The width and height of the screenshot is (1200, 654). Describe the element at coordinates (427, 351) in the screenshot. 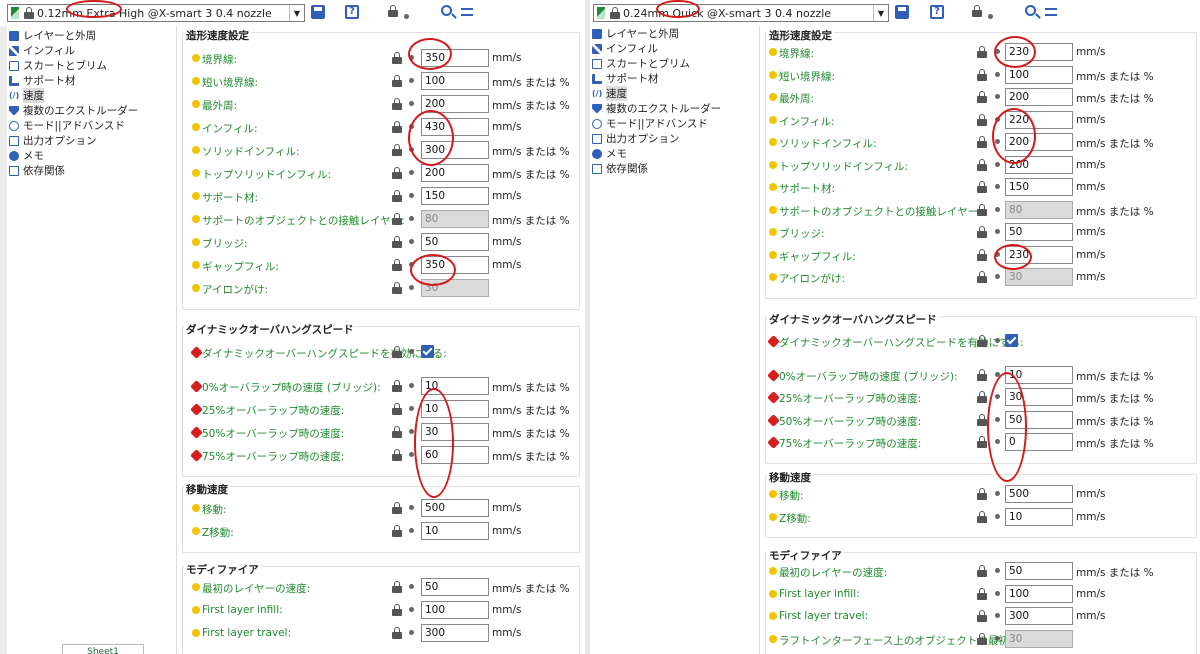

I see `enable-overhang-checkbox` at that location.